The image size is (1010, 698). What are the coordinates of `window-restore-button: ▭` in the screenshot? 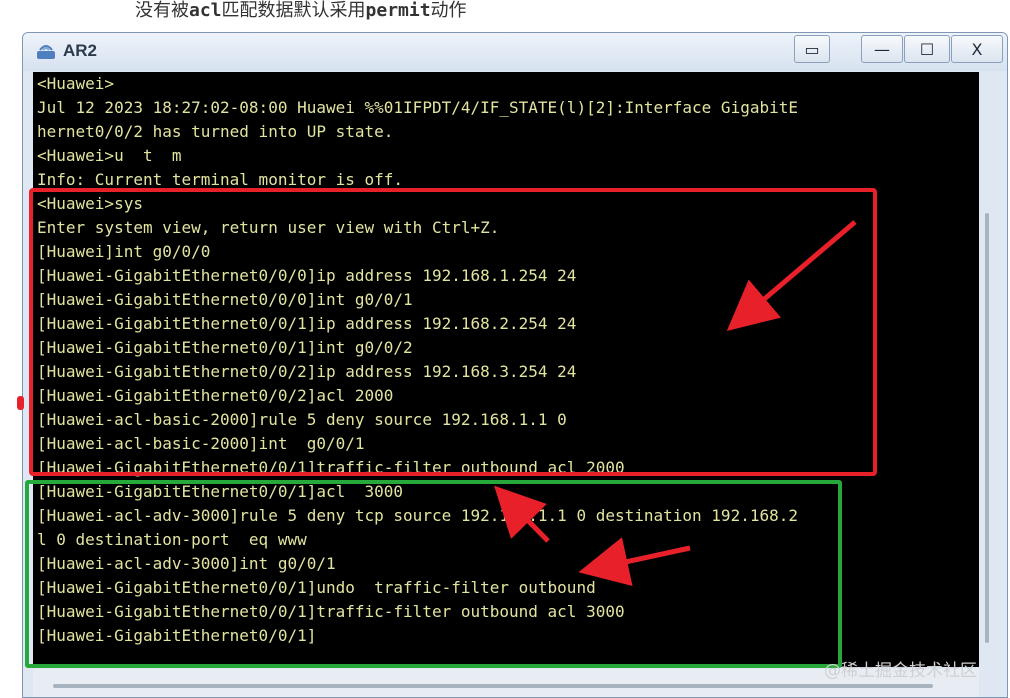 It's located at (812, 49).